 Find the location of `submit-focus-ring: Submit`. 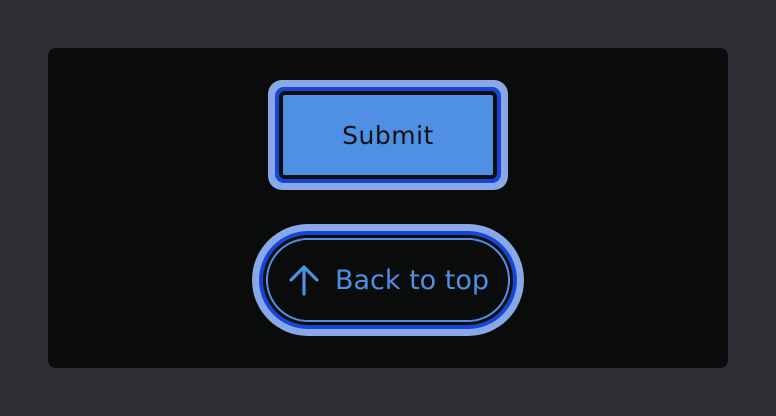

submit-focus-ring: Submit is located at coordinates (388, 135).